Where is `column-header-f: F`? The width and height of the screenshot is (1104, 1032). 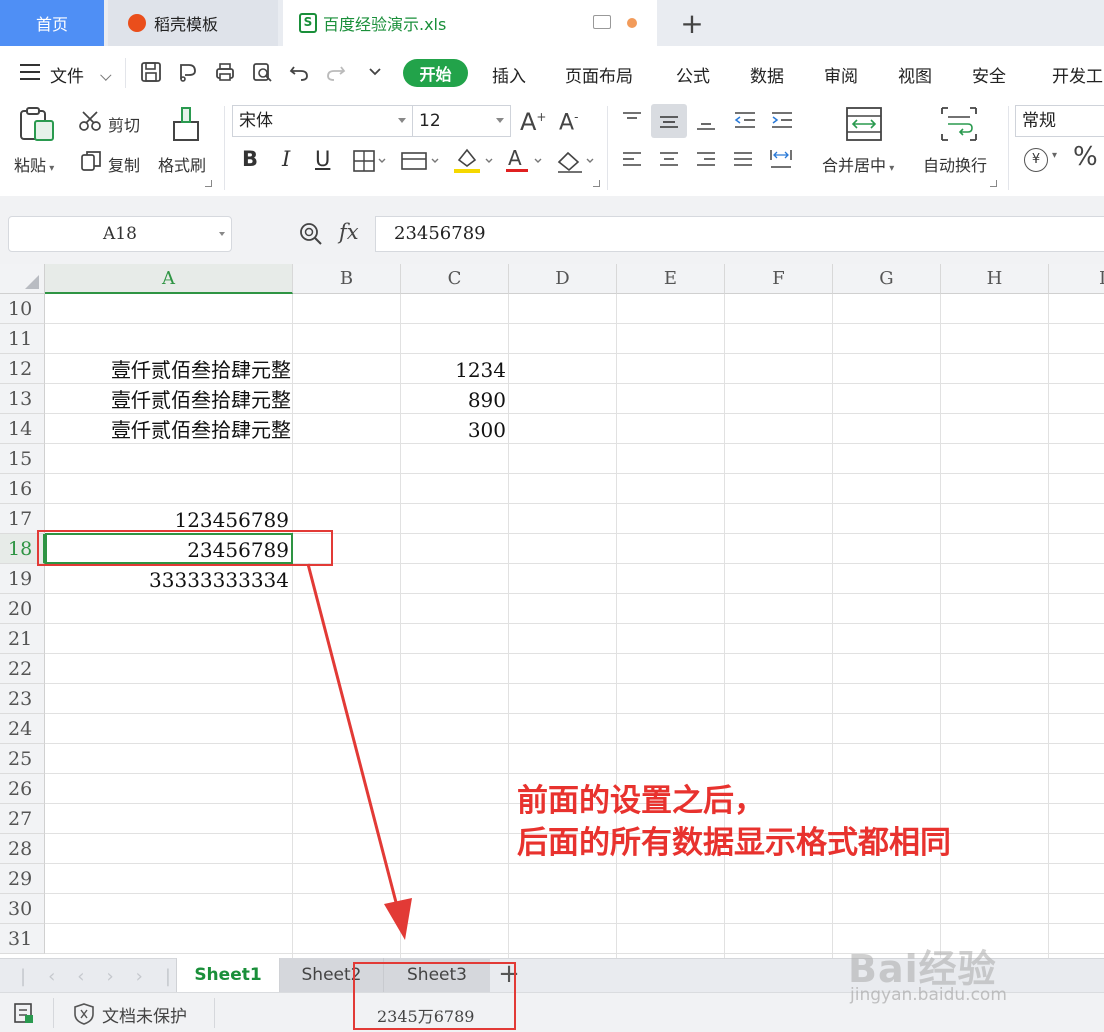 column-header-f: F is located at coordinates (779, 279).